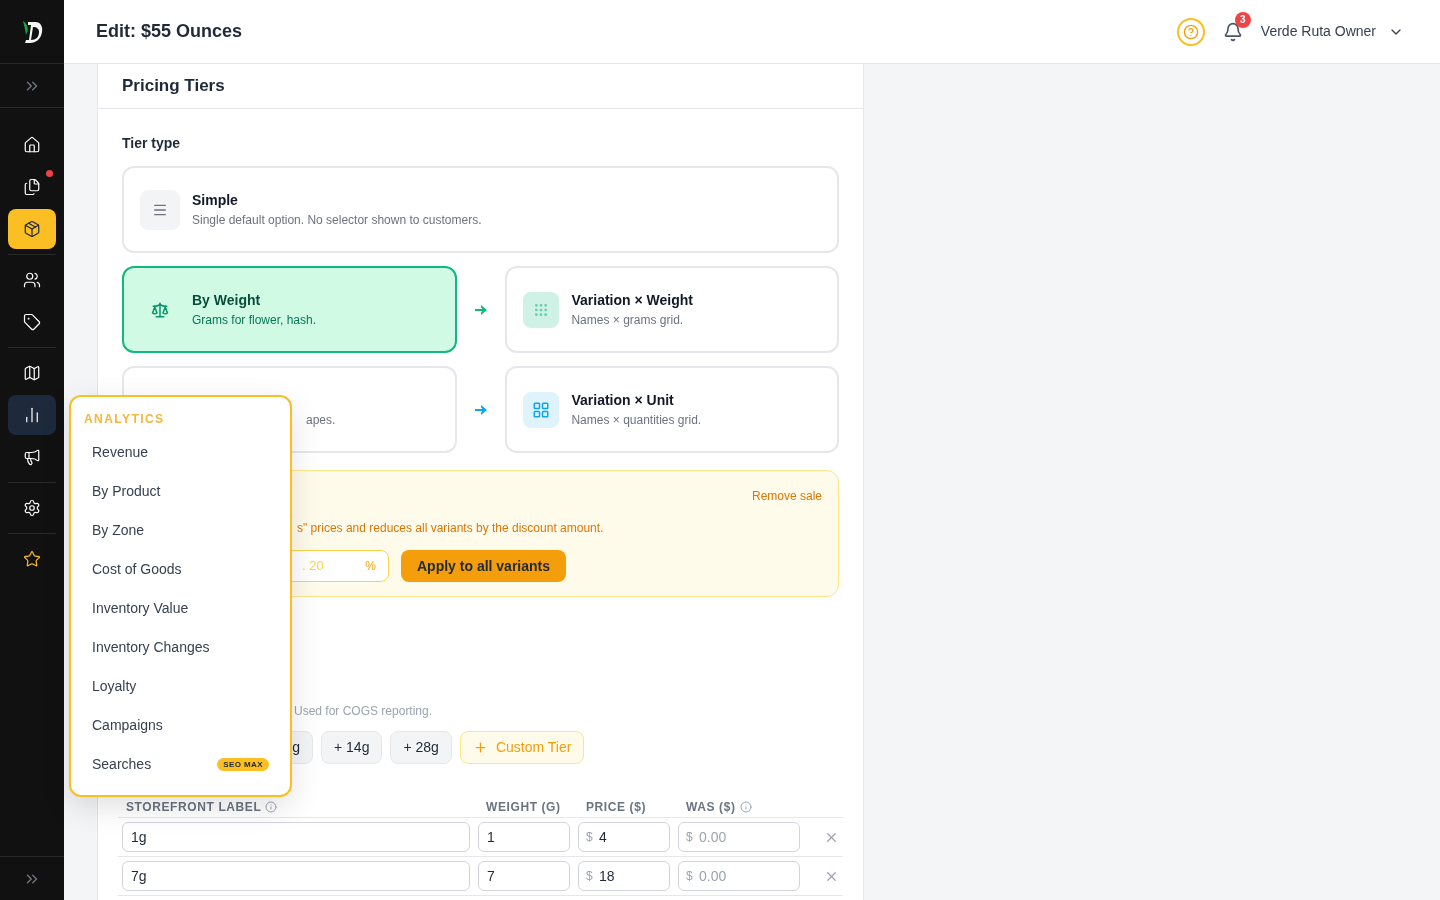 This screenshot has width=1440, height=900. Describe the element at coordinates (337, 220) in the screenshot. I see `tier-description: Single default option. No selector shown to customers.` at that location.